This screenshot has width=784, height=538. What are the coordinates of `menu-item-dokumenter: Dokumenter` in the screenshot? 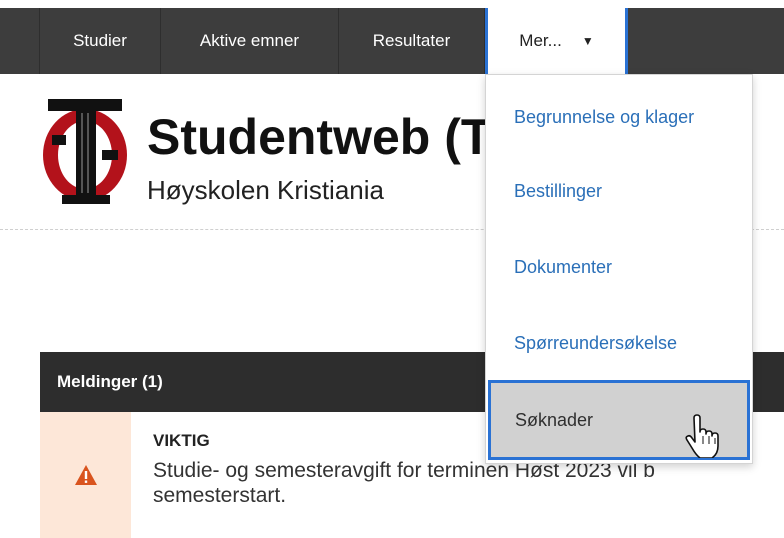 It's located at (619, 267).